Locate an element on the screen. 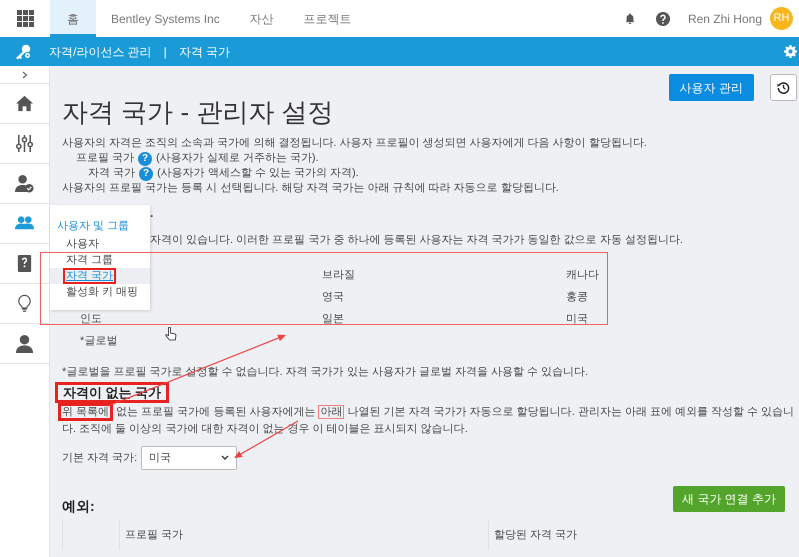 The image size is (799, 557). country-name: 홍콩 is located at coordinates (577, 297).